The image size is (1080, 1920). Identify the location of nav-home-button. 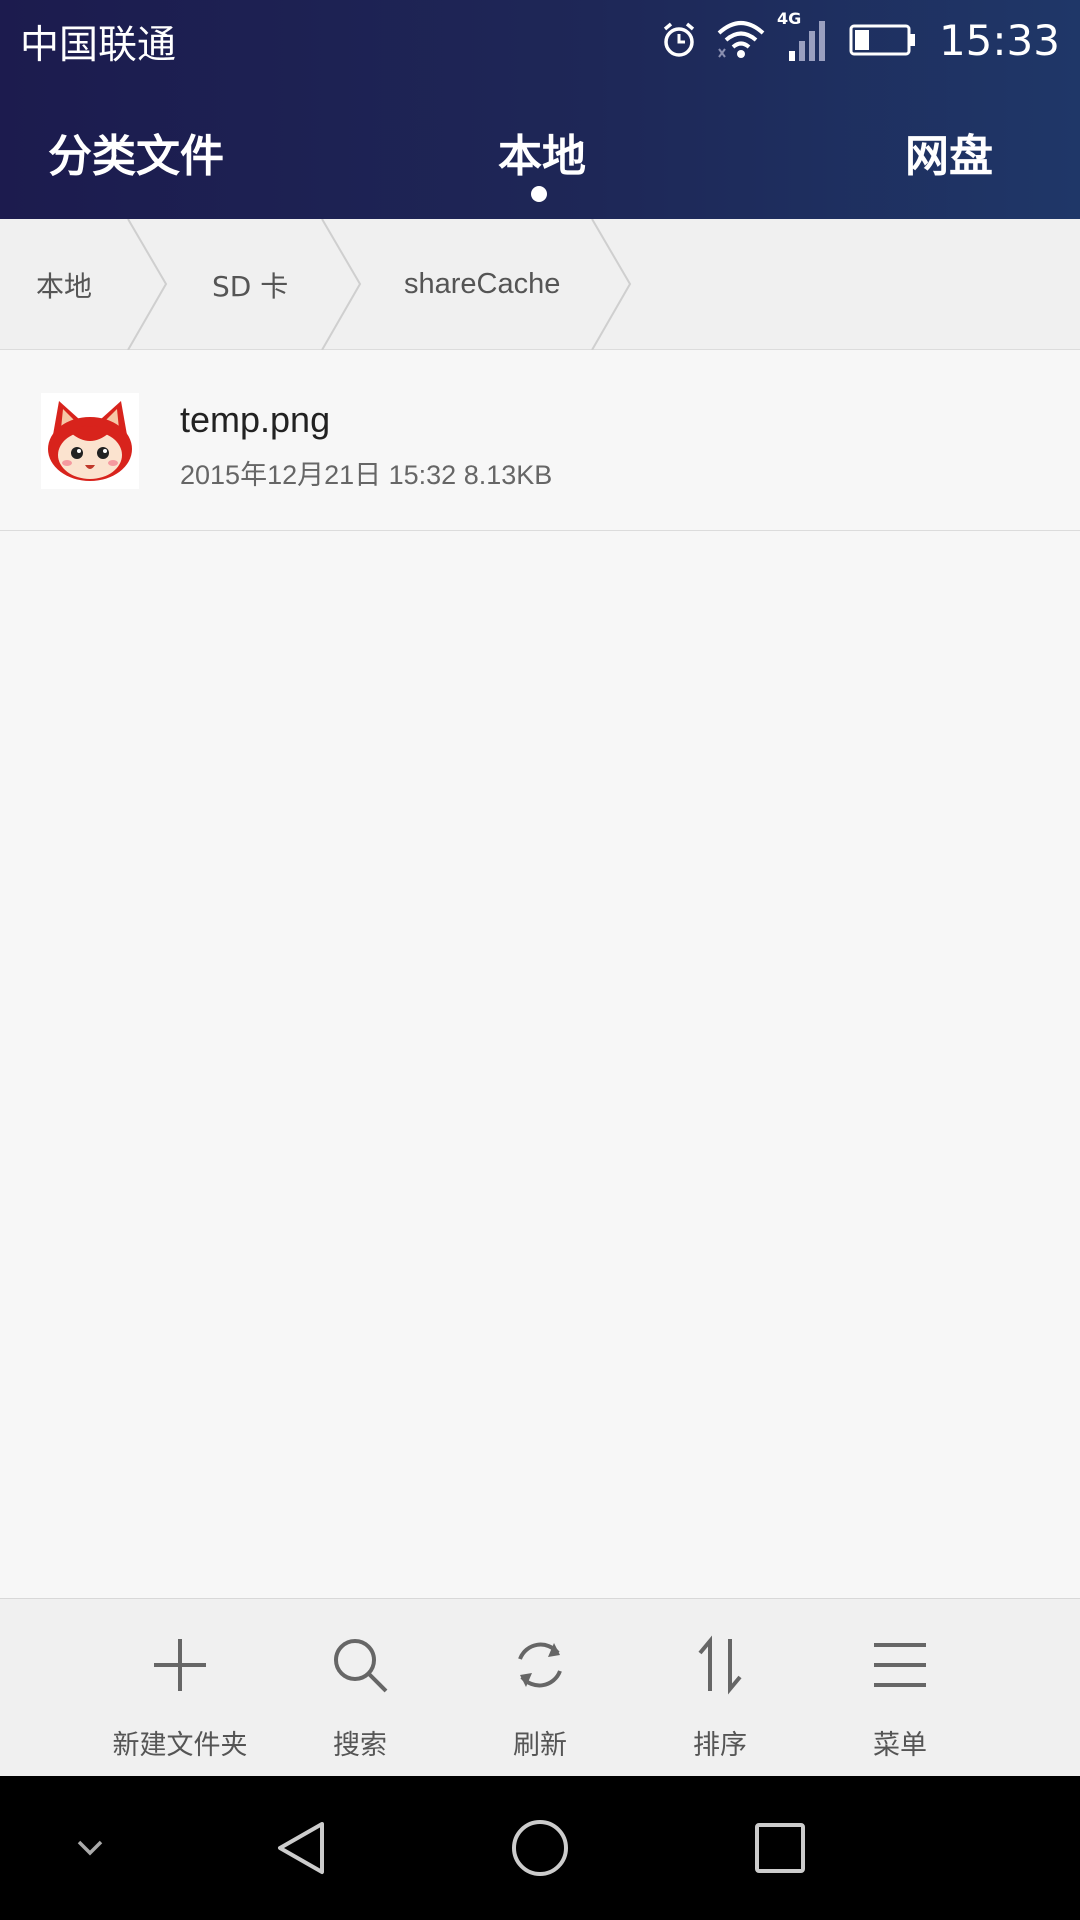
(540, 1848).